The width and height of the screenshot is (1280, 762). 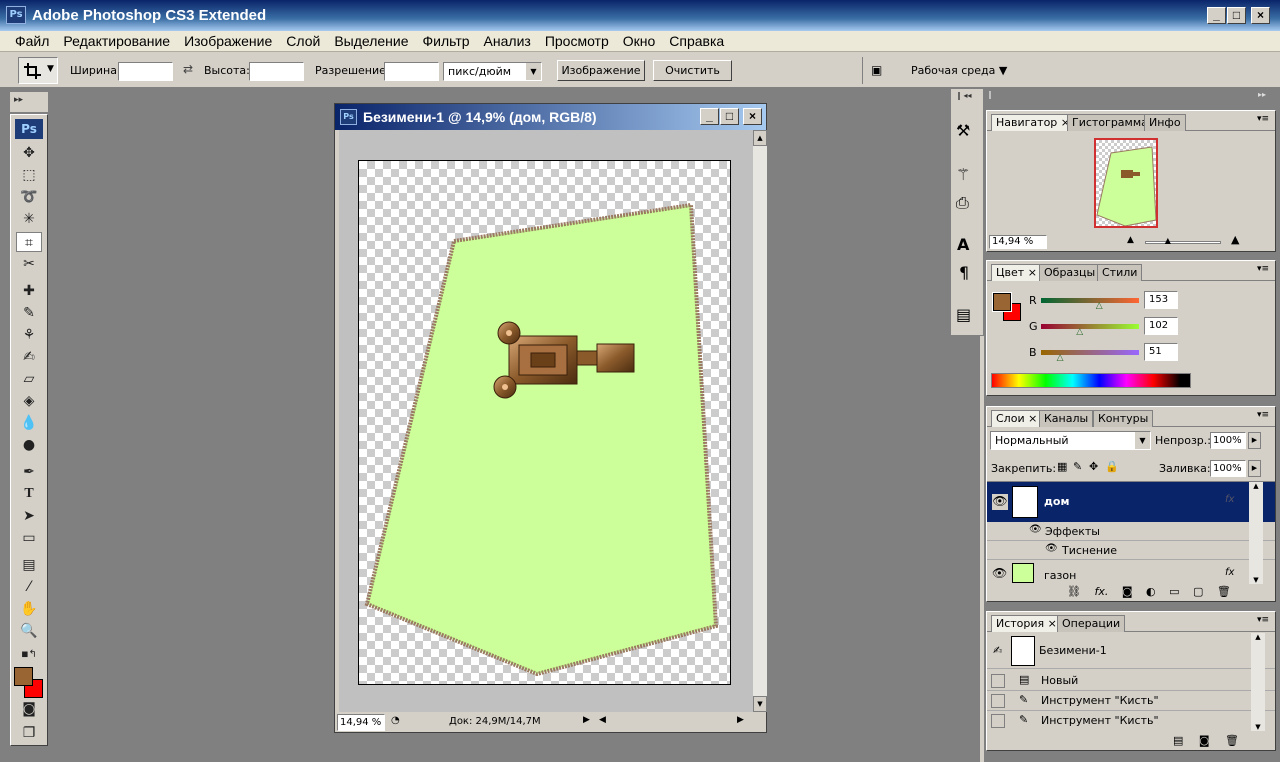 I want to click on menu-layer: Слой, so click(x=303, y=41).